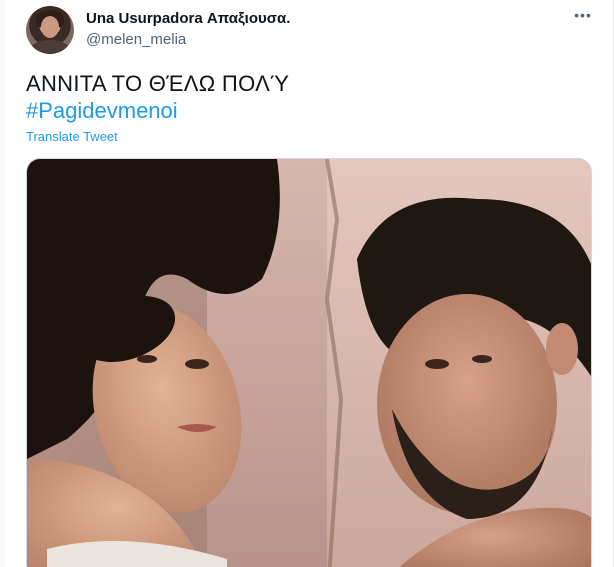  I want to click on user-handle: @melen_melia, so click(136, 39).